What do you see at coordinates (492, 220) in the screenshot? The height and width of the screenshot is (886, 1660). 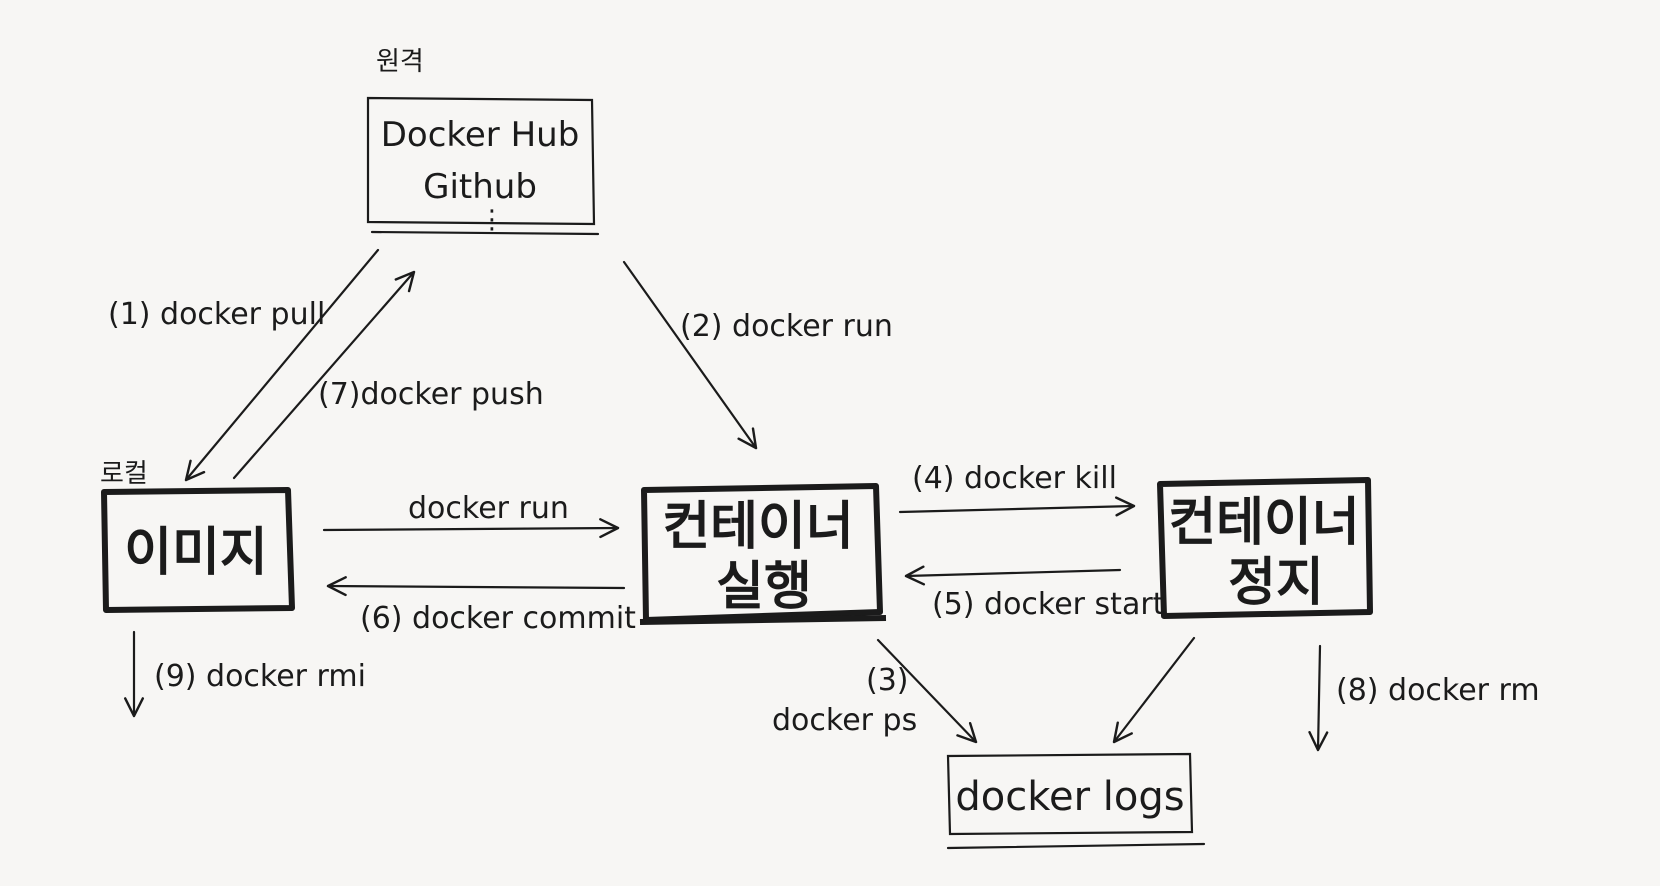 I see `remote-line-ellipsis: ⋮` at bounding box center [492, 220].